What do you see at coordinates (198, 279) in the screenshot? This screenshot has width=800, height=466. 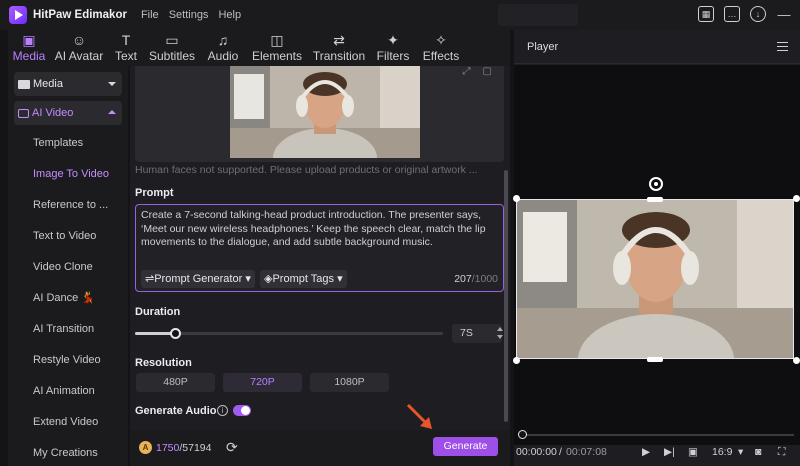 I see `prompt-generator-button: ⇌Prompt Generator ▾` at bounding box center [198, 279].